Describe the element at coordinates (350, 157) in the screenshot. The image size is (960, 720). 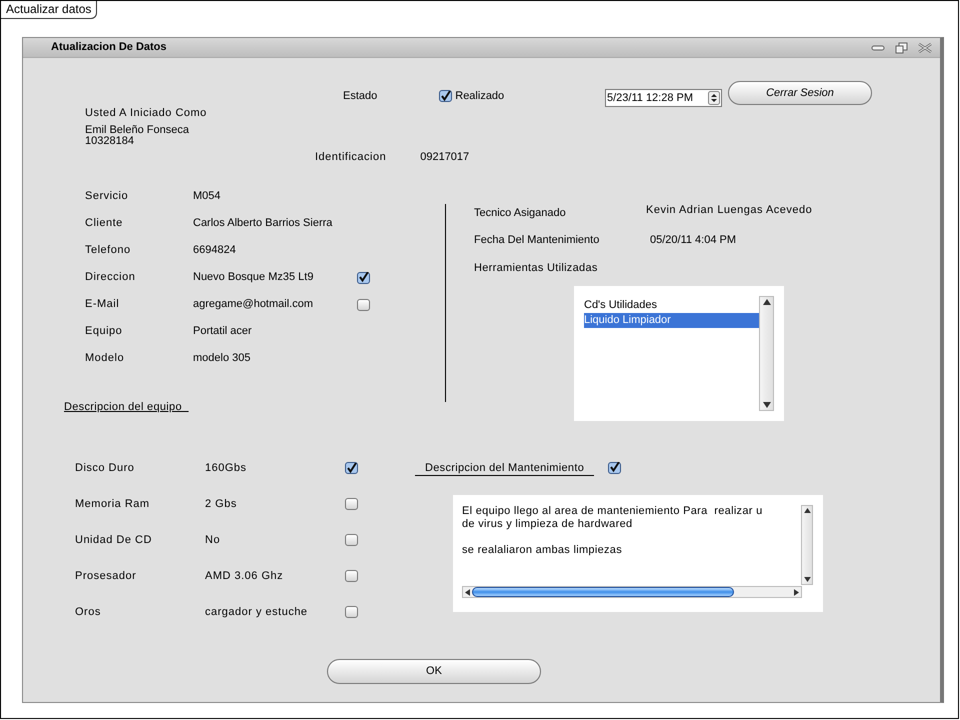
I see `identification-label: Identificacion` at that location.